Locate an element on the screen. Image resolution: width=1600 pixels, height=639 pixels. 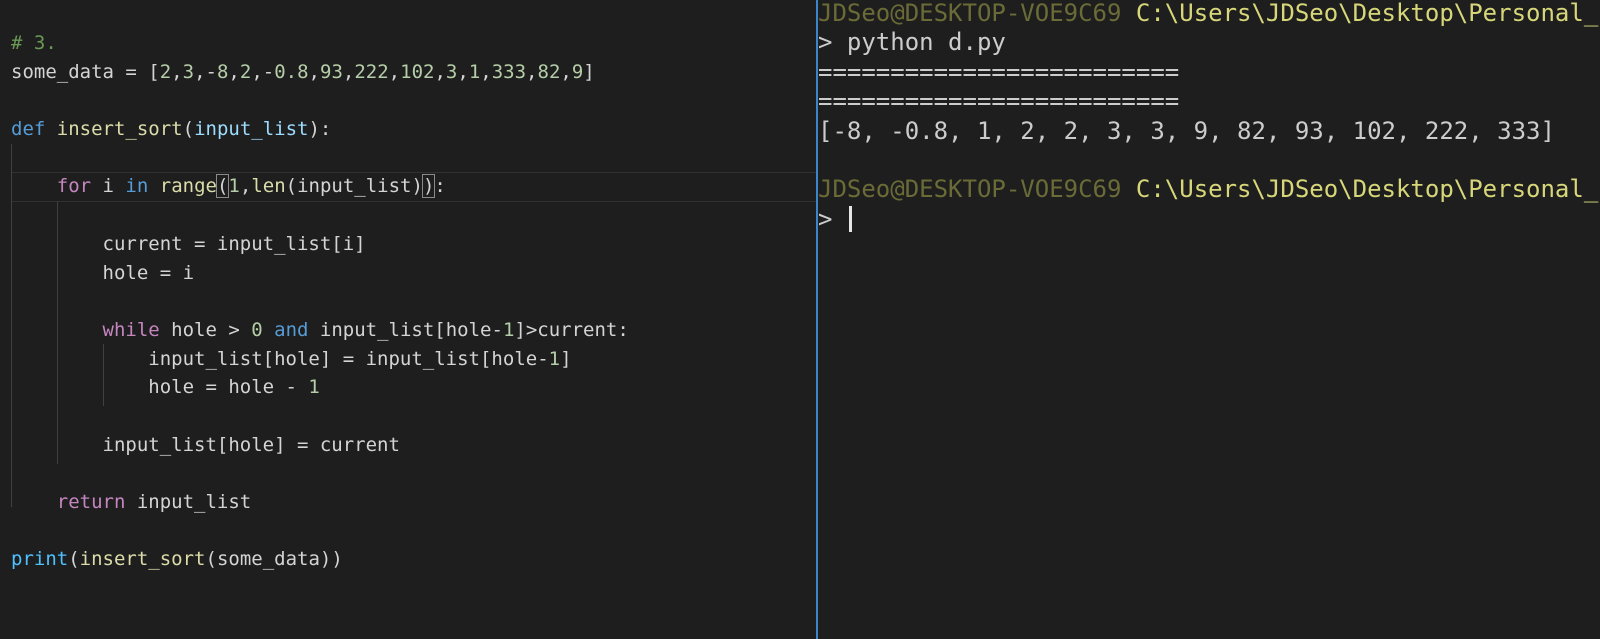
code-token: input_list[hole- is located at coordinates (405, 329).